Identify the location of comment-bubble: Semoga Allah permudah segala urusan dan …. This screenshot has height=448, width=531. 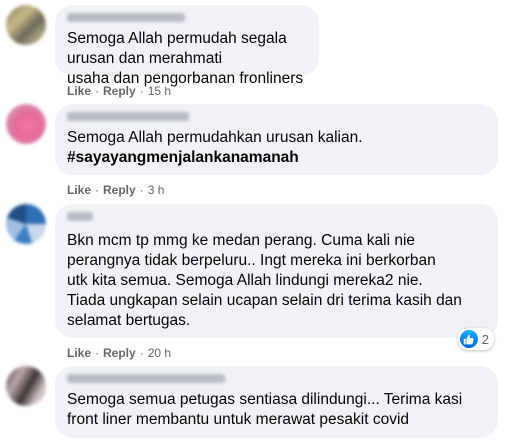
(187, 46).